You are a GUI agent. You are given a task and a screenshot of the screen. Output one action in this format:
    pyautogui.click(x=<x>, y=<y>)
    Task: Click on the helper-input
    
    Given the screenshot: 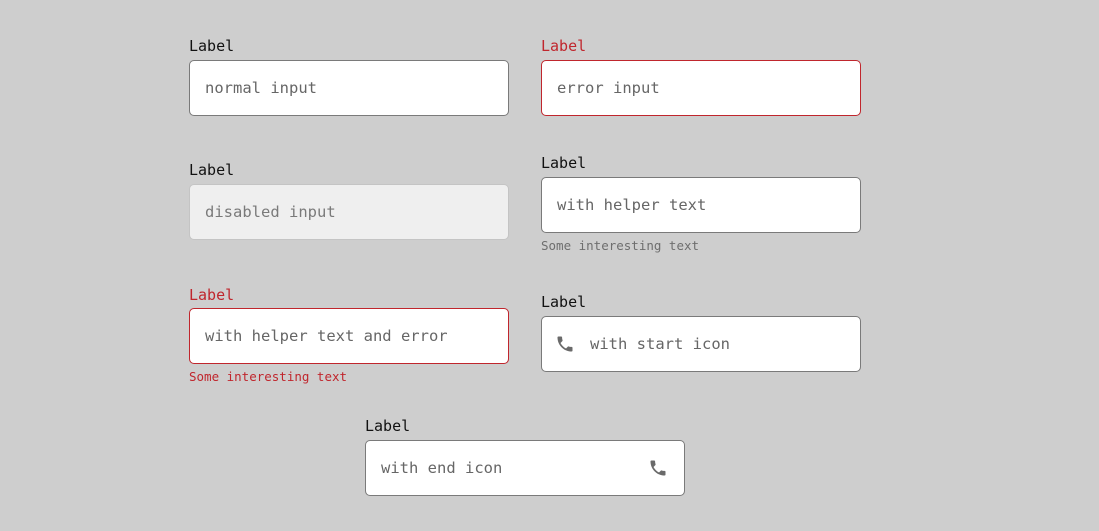 What is the action you would take?
    pyautogui.click(x=701, y=205)
    